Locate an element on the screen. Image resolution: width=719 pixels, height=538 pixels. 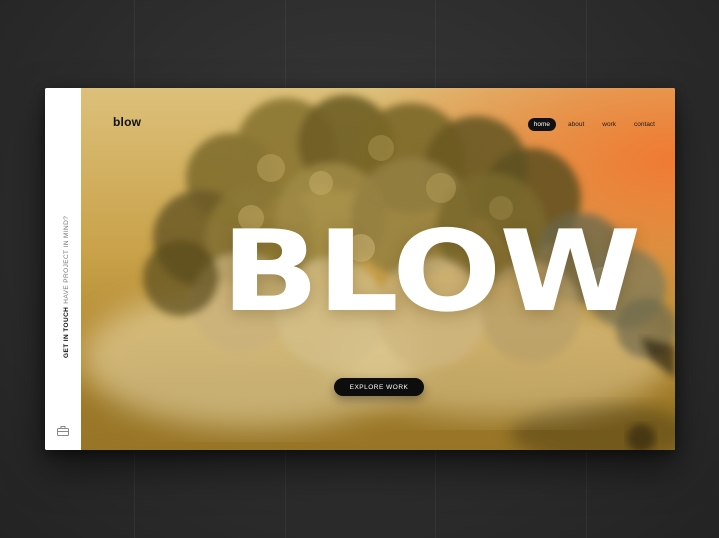
nav-item-contact: contact is located at coordinates (644, 124).